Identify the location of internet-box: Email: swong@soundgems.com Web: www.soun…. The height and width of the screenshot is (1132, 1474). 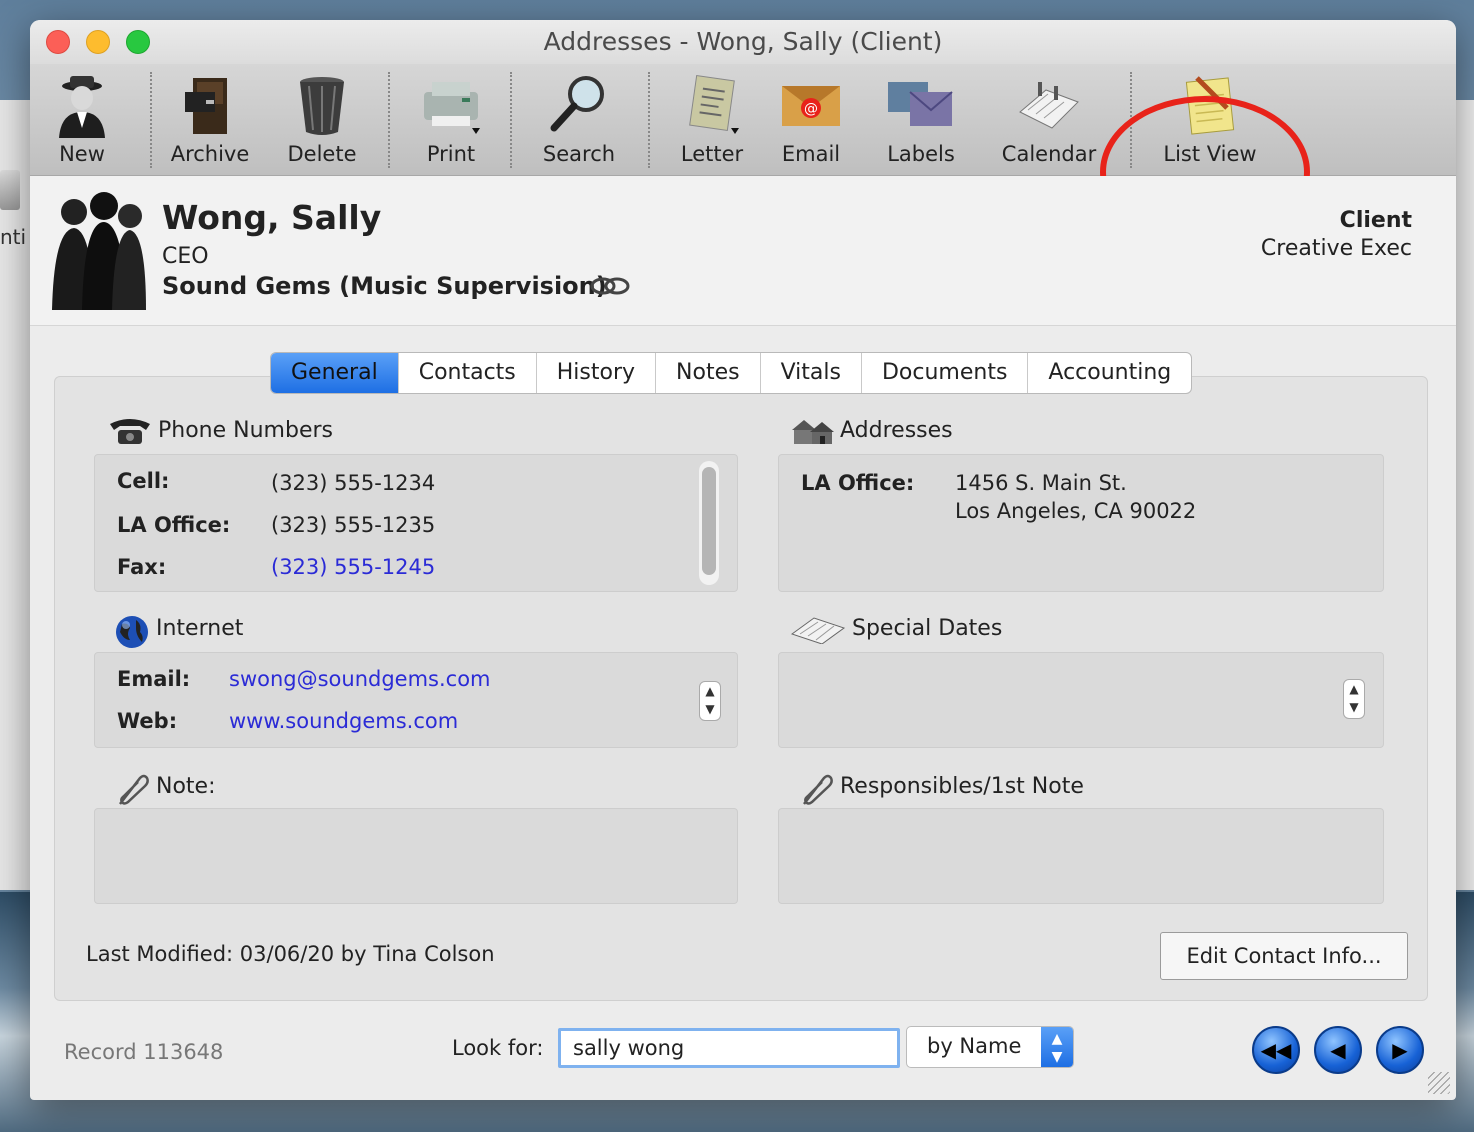
(416, 700).